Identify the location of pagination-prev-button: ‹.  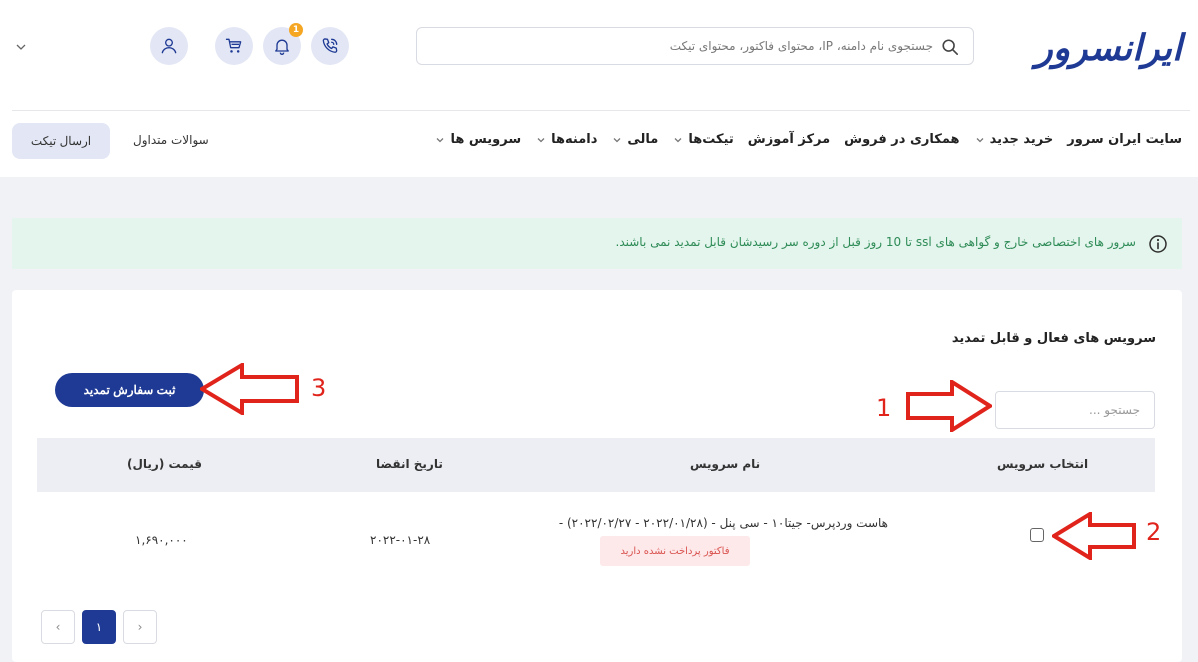
(58, 627).